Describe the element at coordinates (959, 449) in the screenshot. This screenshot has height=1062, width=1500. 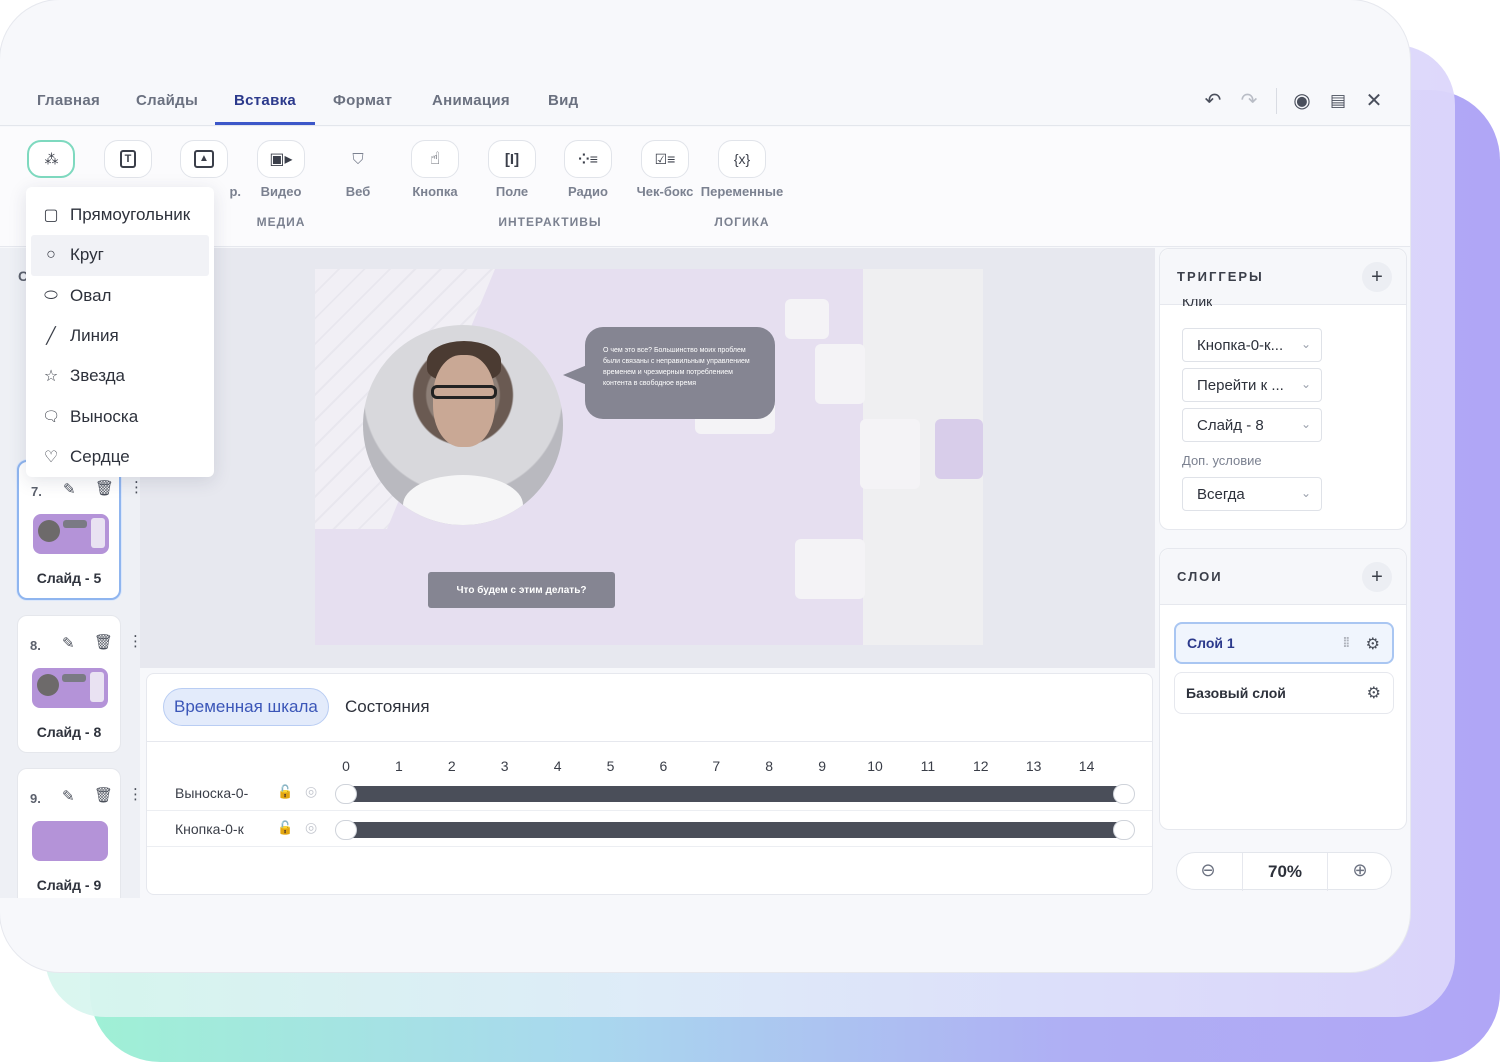
I see `puzzle-piece` at that location.